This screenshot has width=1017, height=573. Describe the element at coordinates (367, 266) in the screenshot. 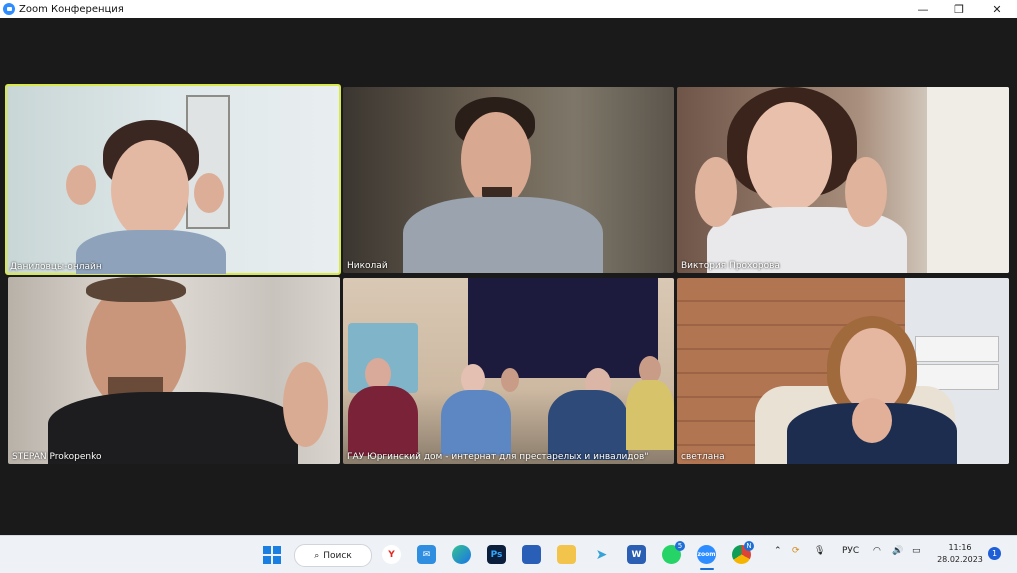

I see `participant-name: Николай` at that location.